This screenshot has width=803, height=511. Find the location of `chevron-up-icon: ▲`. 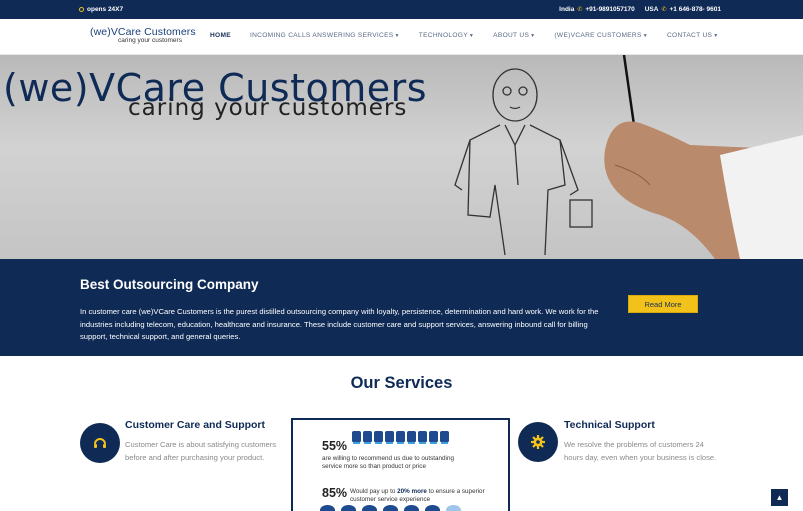

chevron-up-icon: ▲ is located at coordinates (779, 497).